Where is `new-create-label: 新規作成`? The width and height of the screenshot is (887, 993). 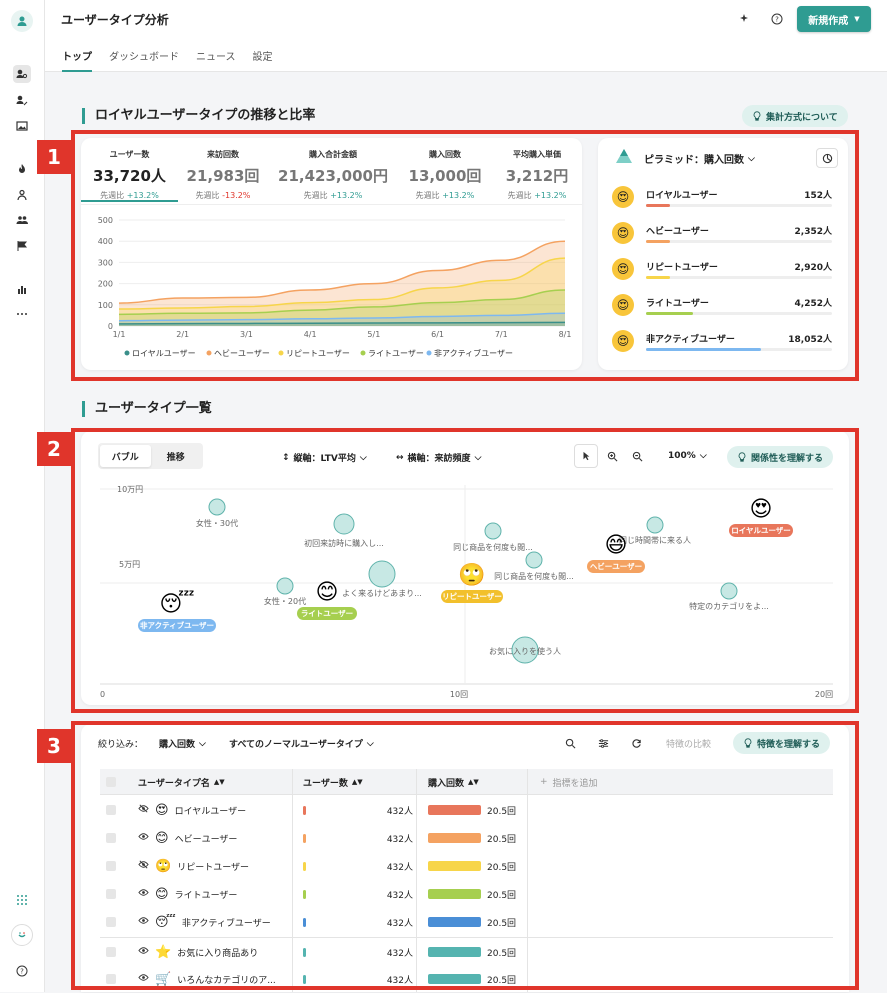
new-create-label: 新規作成 is located at coordinates (828, 21).